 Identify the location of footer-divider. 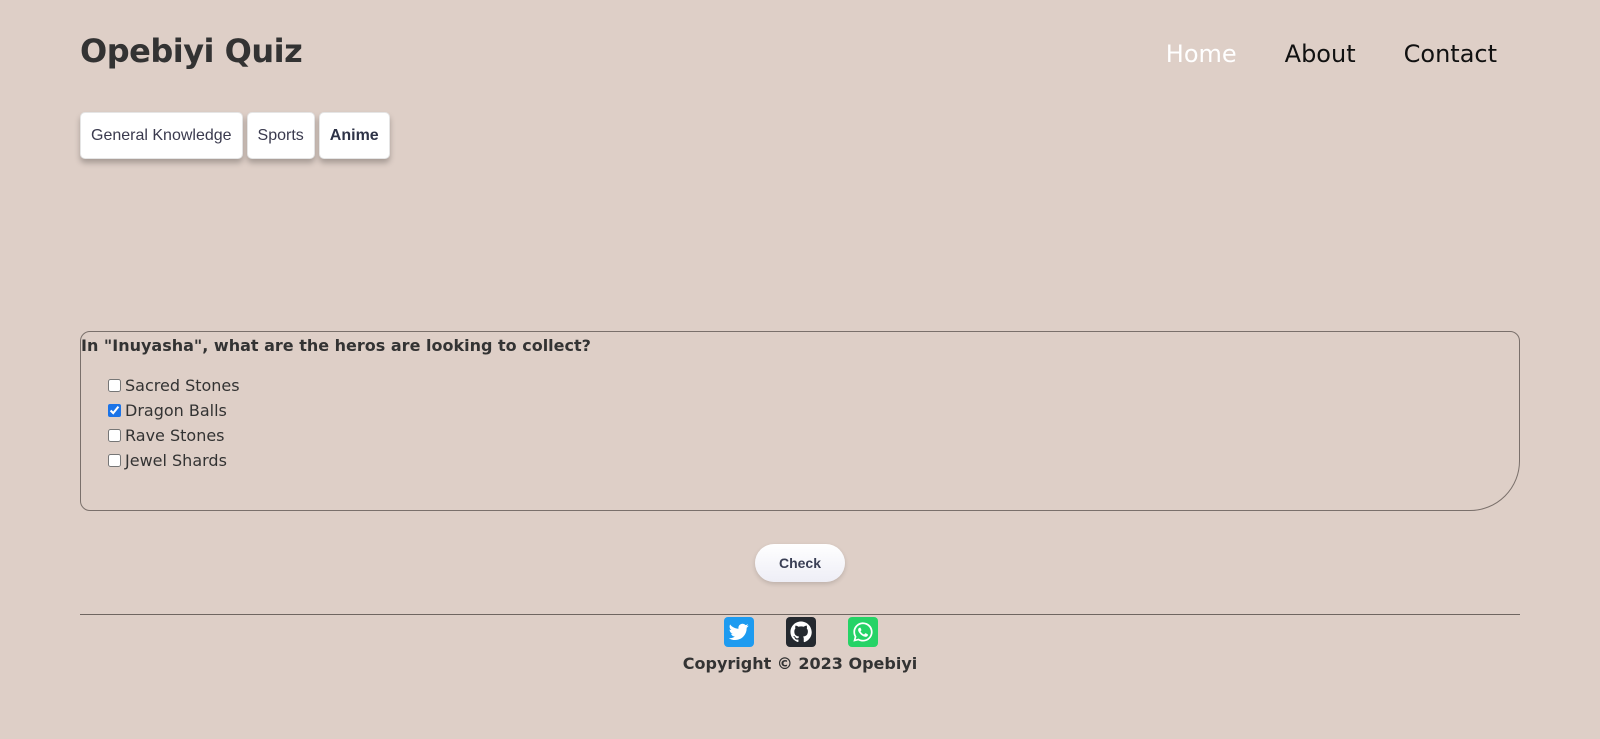
(800, 614).